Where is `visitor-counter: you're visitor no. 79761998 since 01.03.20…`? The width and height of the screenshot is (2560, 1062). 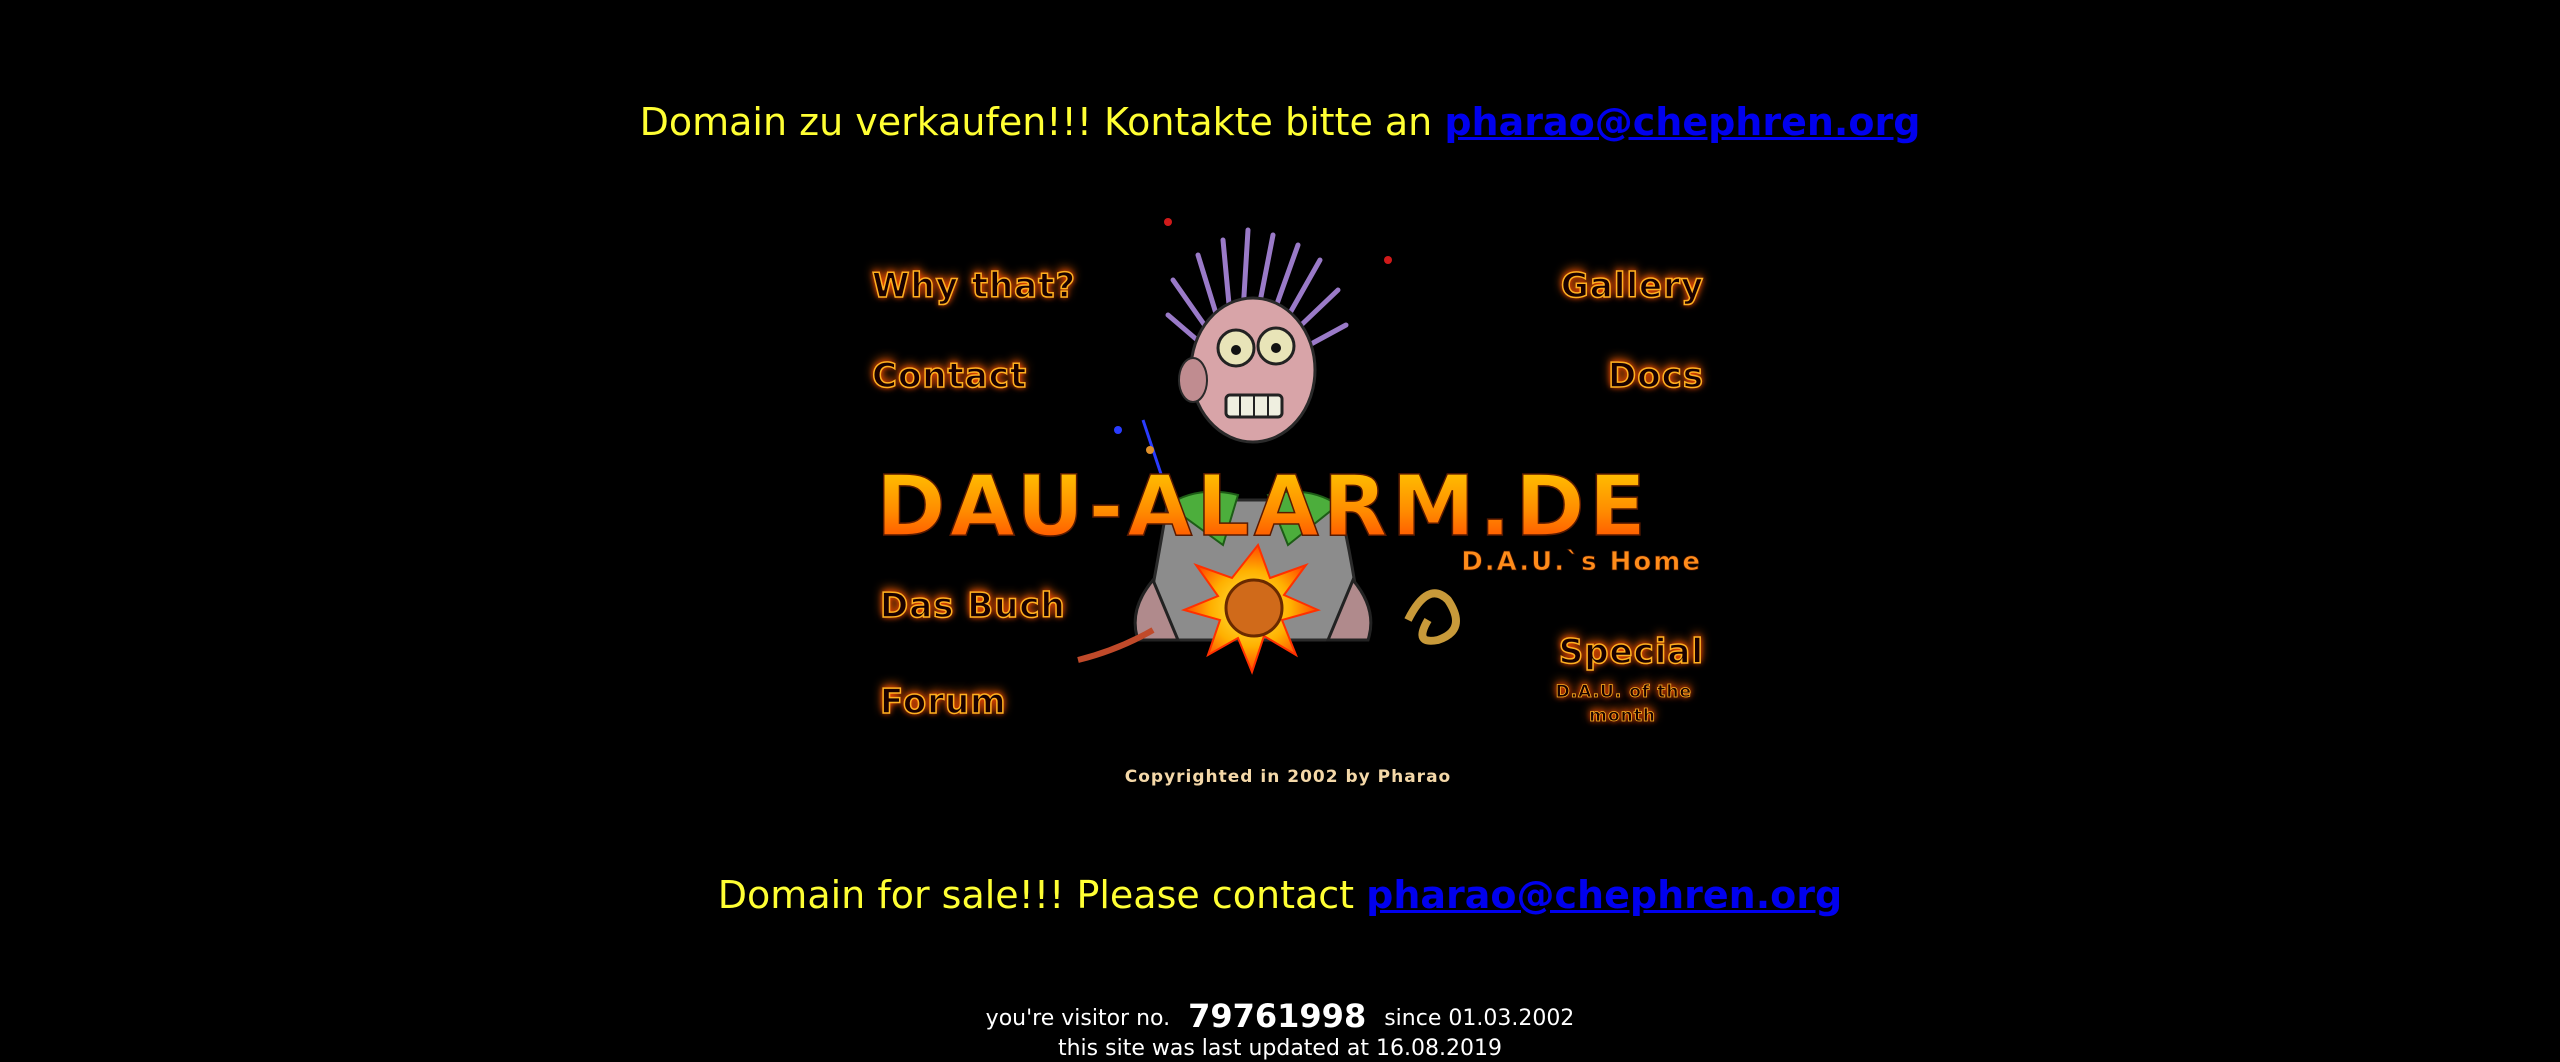 visitor-counter: you're visitor no. 79761998 since 01.03.20… is located at coordinates (1280, 1017).